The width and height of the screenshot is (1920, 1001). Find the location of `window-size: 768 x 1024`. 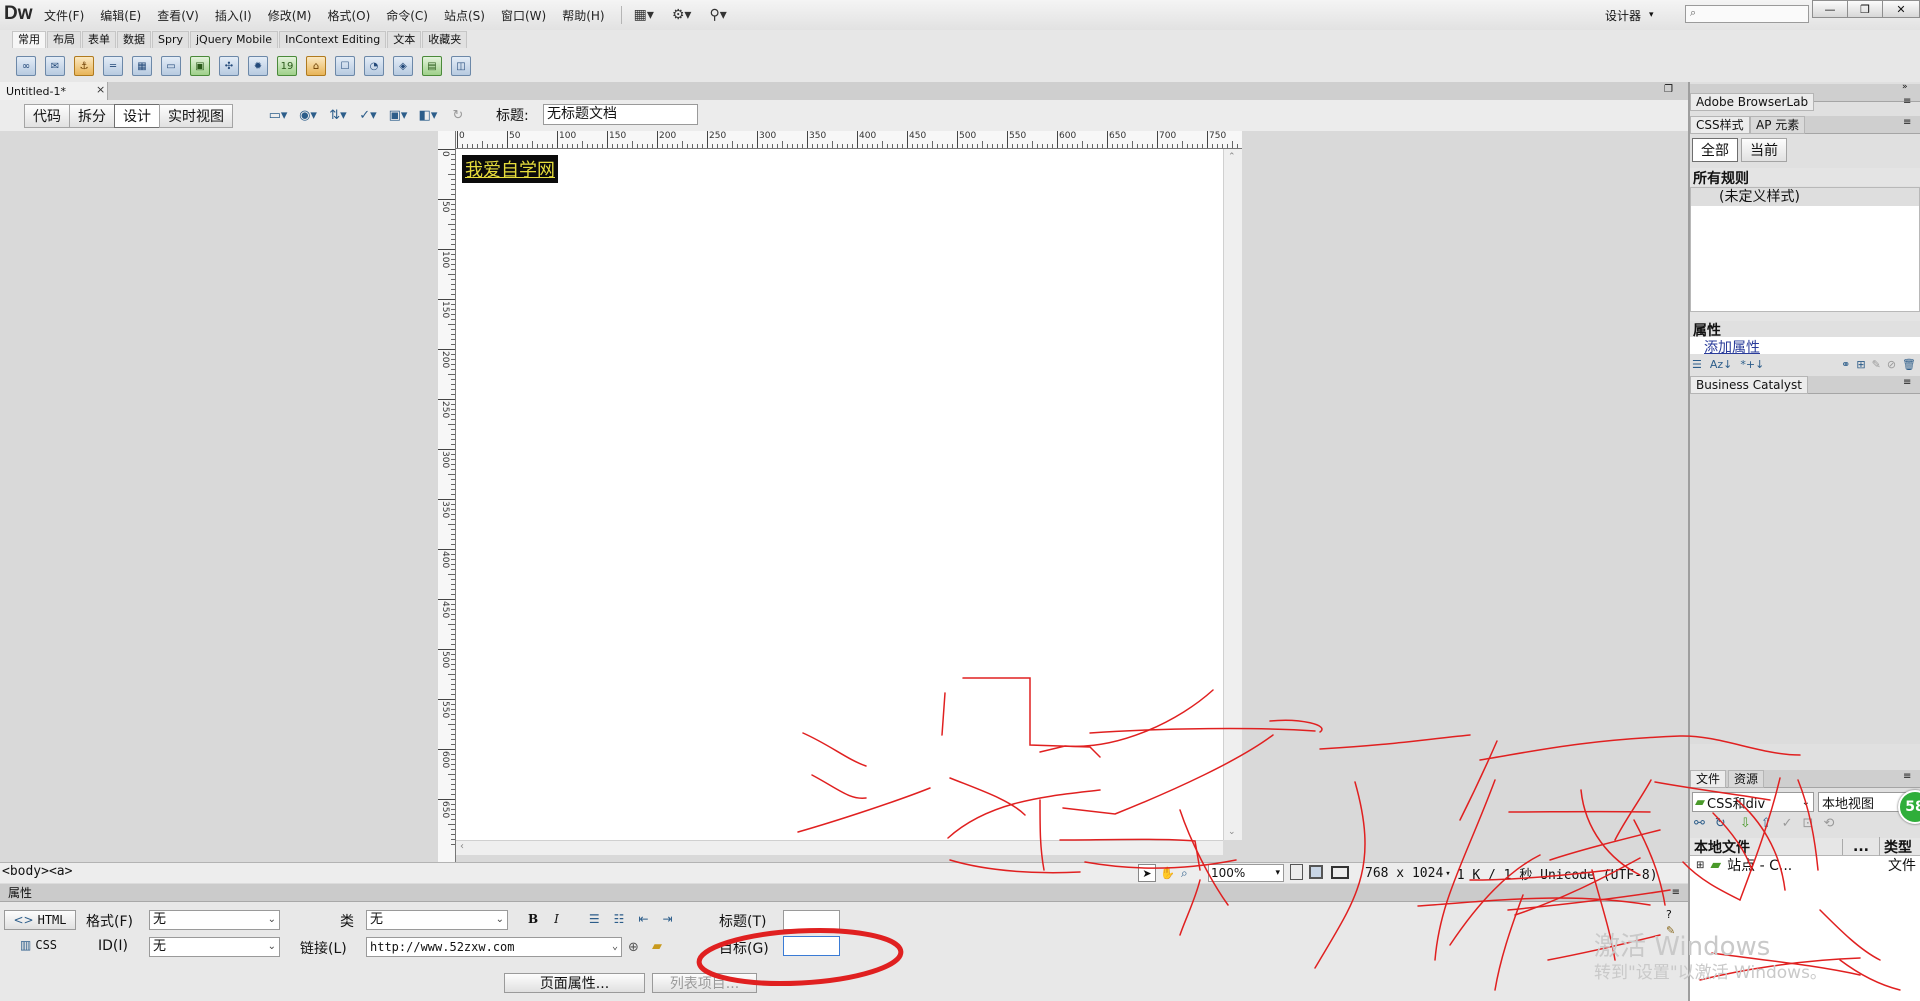

window-size: 768 x 1024 is located at coordinates (1404, 873).